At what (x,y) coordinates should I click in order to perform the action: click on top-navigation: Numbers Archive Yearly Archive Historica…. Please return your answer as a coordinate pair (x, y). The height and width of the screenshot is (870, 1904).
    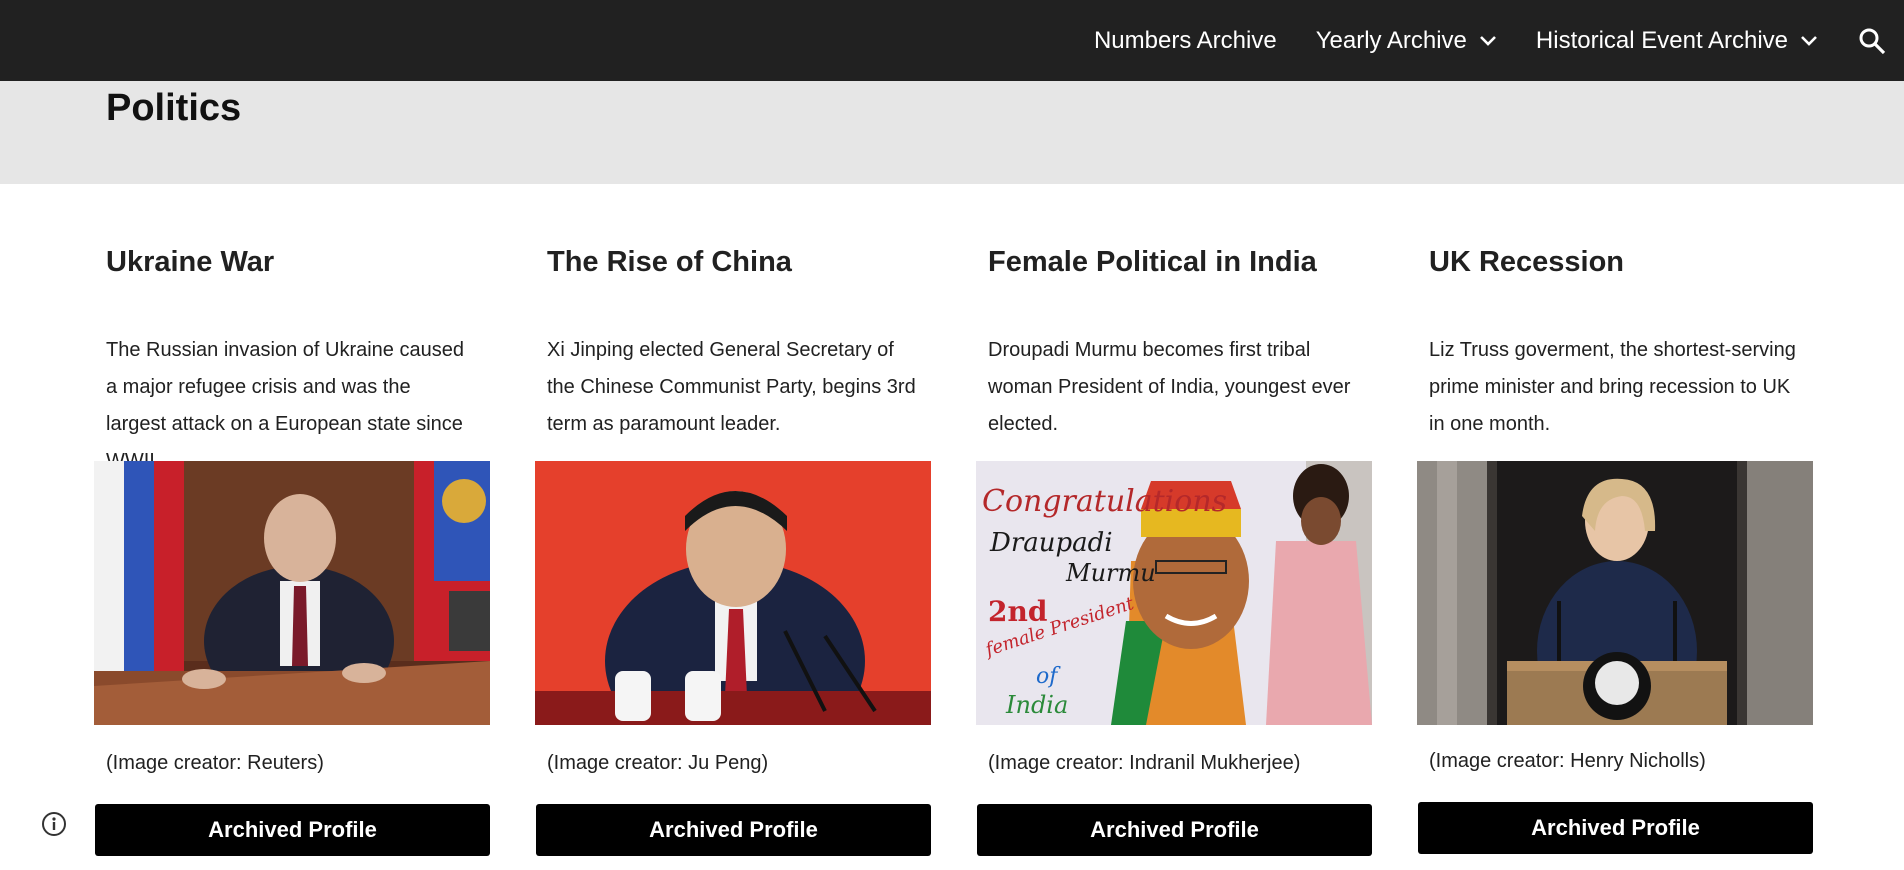
    Looking at the image, I should click on (952, 40).